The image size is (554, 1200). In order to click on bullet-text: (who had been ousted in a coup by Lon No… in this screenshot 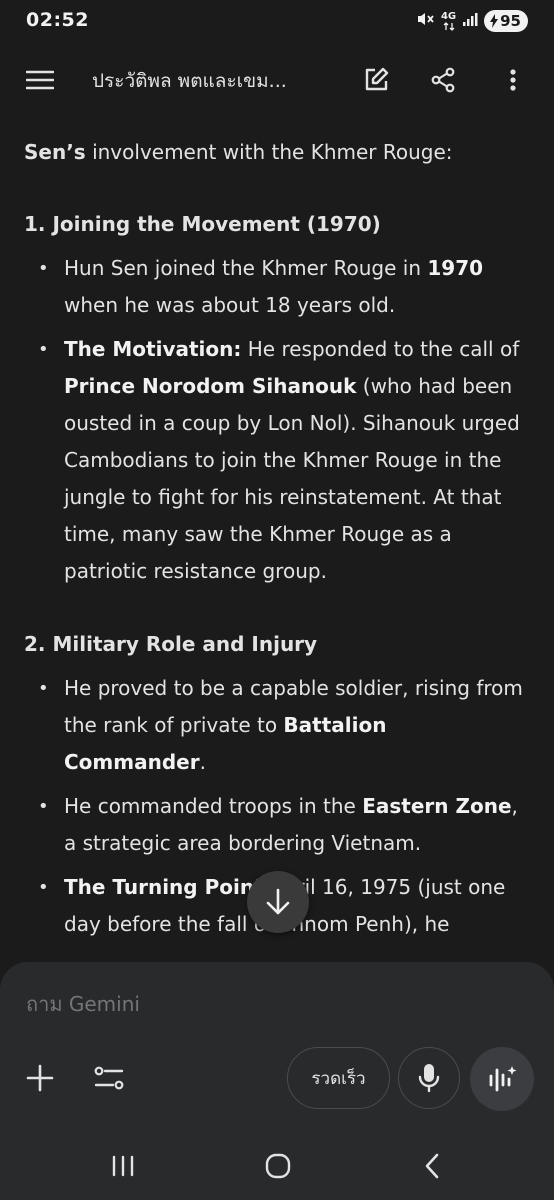, I will do `click(292, 478)`.